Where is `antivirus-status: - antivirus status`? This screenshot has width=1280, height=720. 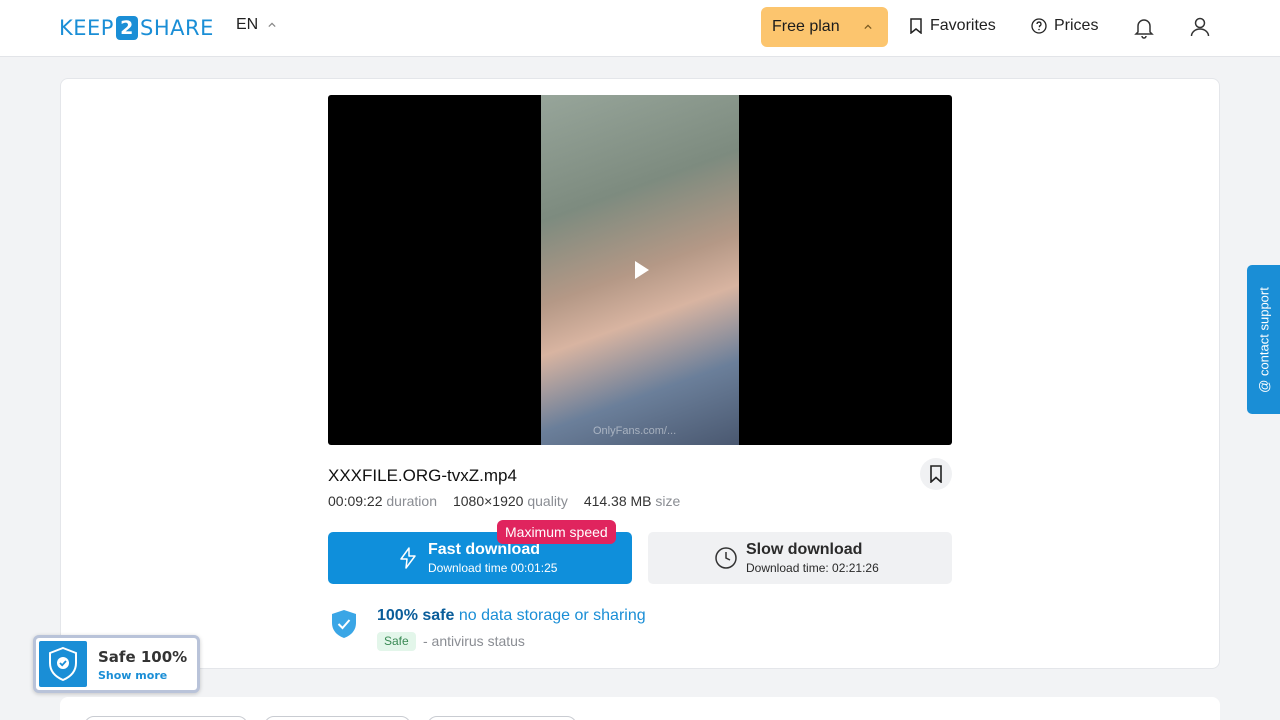 antivirus-status: - antivirus status is located at coordinates (474, 641).